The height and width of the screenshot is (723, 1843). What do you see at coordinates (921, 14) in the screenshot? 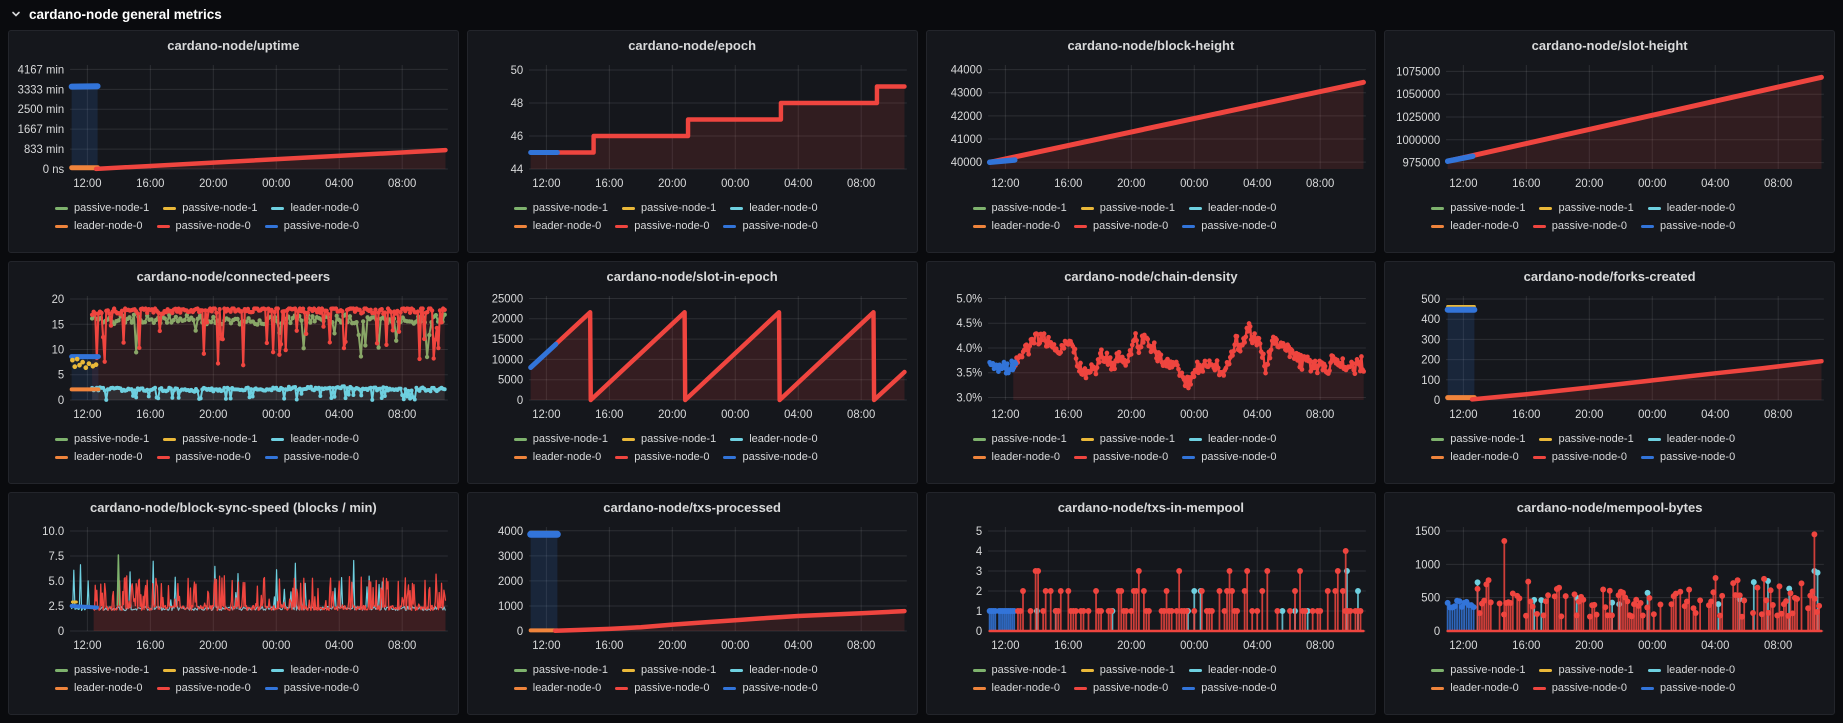
I see `section-header: cardano-node general metrics` at bounding box center [921, 14].